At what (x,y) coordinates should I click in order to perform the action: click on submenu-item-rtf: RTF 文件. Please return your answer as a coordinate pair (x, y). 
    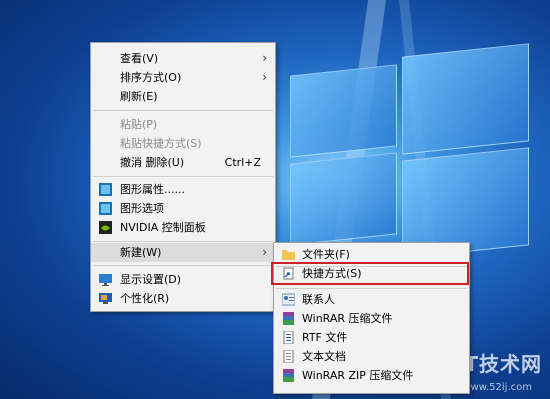
    Looking at the image, I should click on (371, 337).